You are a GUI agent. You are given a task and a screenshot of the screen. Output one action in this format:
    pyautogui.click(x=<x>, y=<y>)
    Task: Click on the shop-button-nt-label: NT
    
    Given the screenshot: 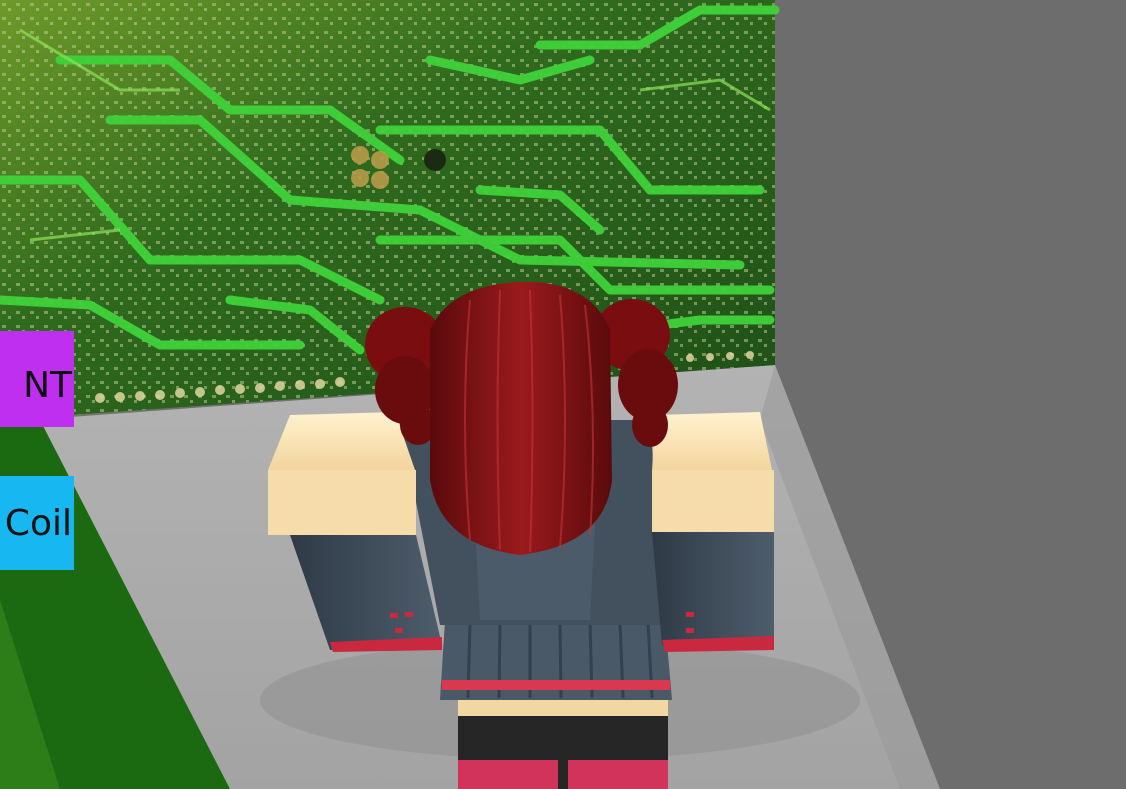 What is the action you would take?
    pyautogui.click(x=47, y=385)
    